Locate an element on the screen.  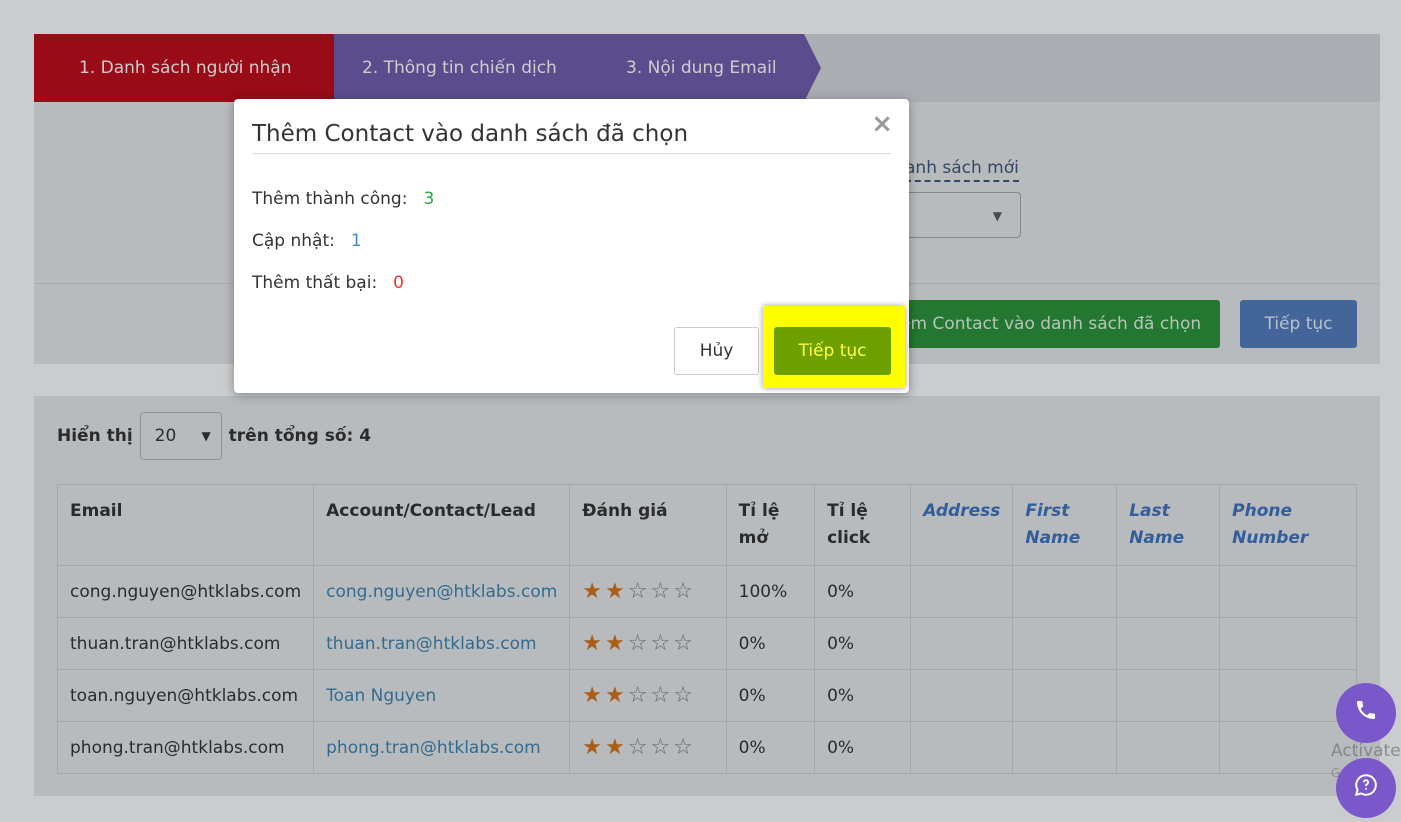
chat-button is located at coordinates (1366, 788).